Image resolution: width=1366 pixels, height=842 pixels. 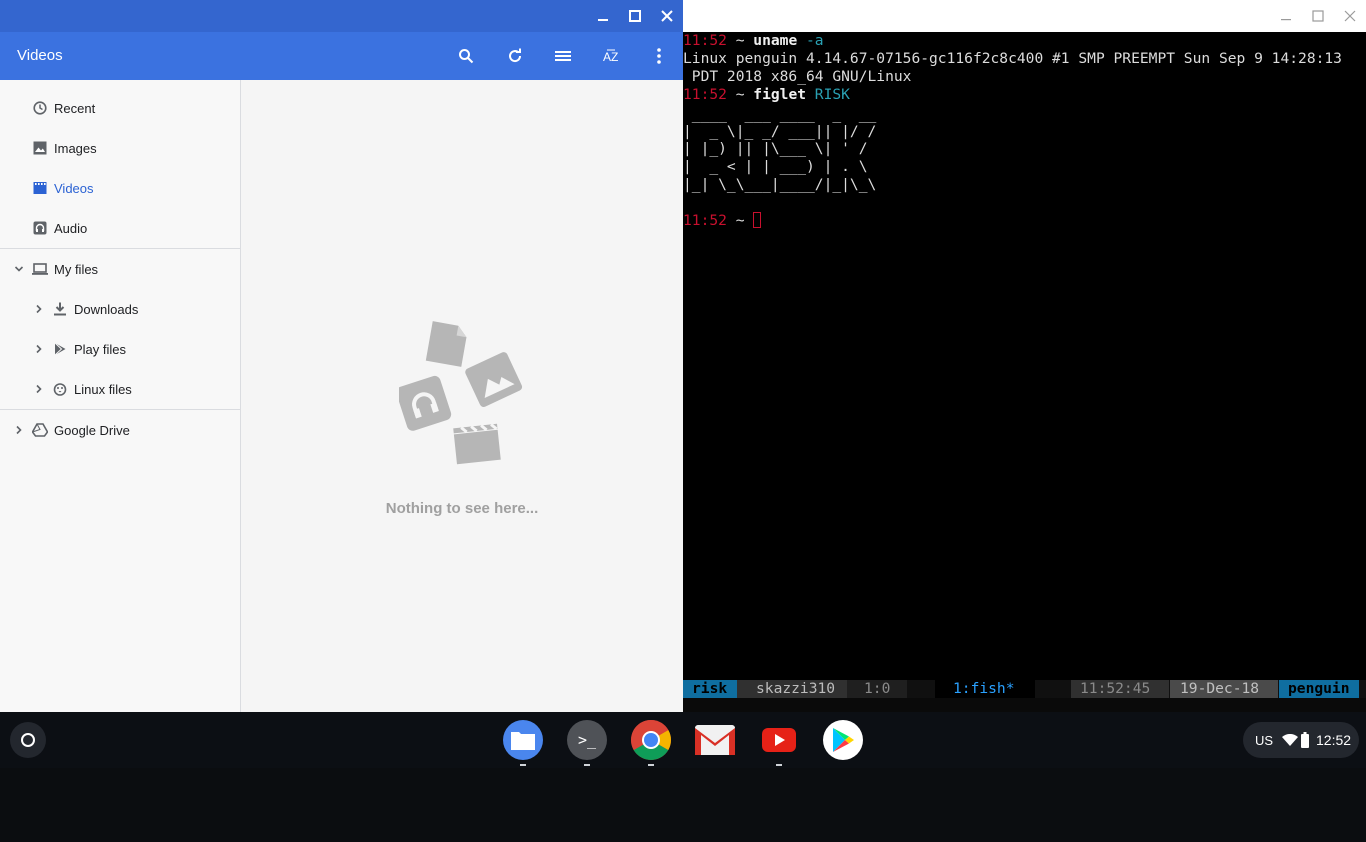 I want to click on penguin-icon, so click(x=60, y=389).